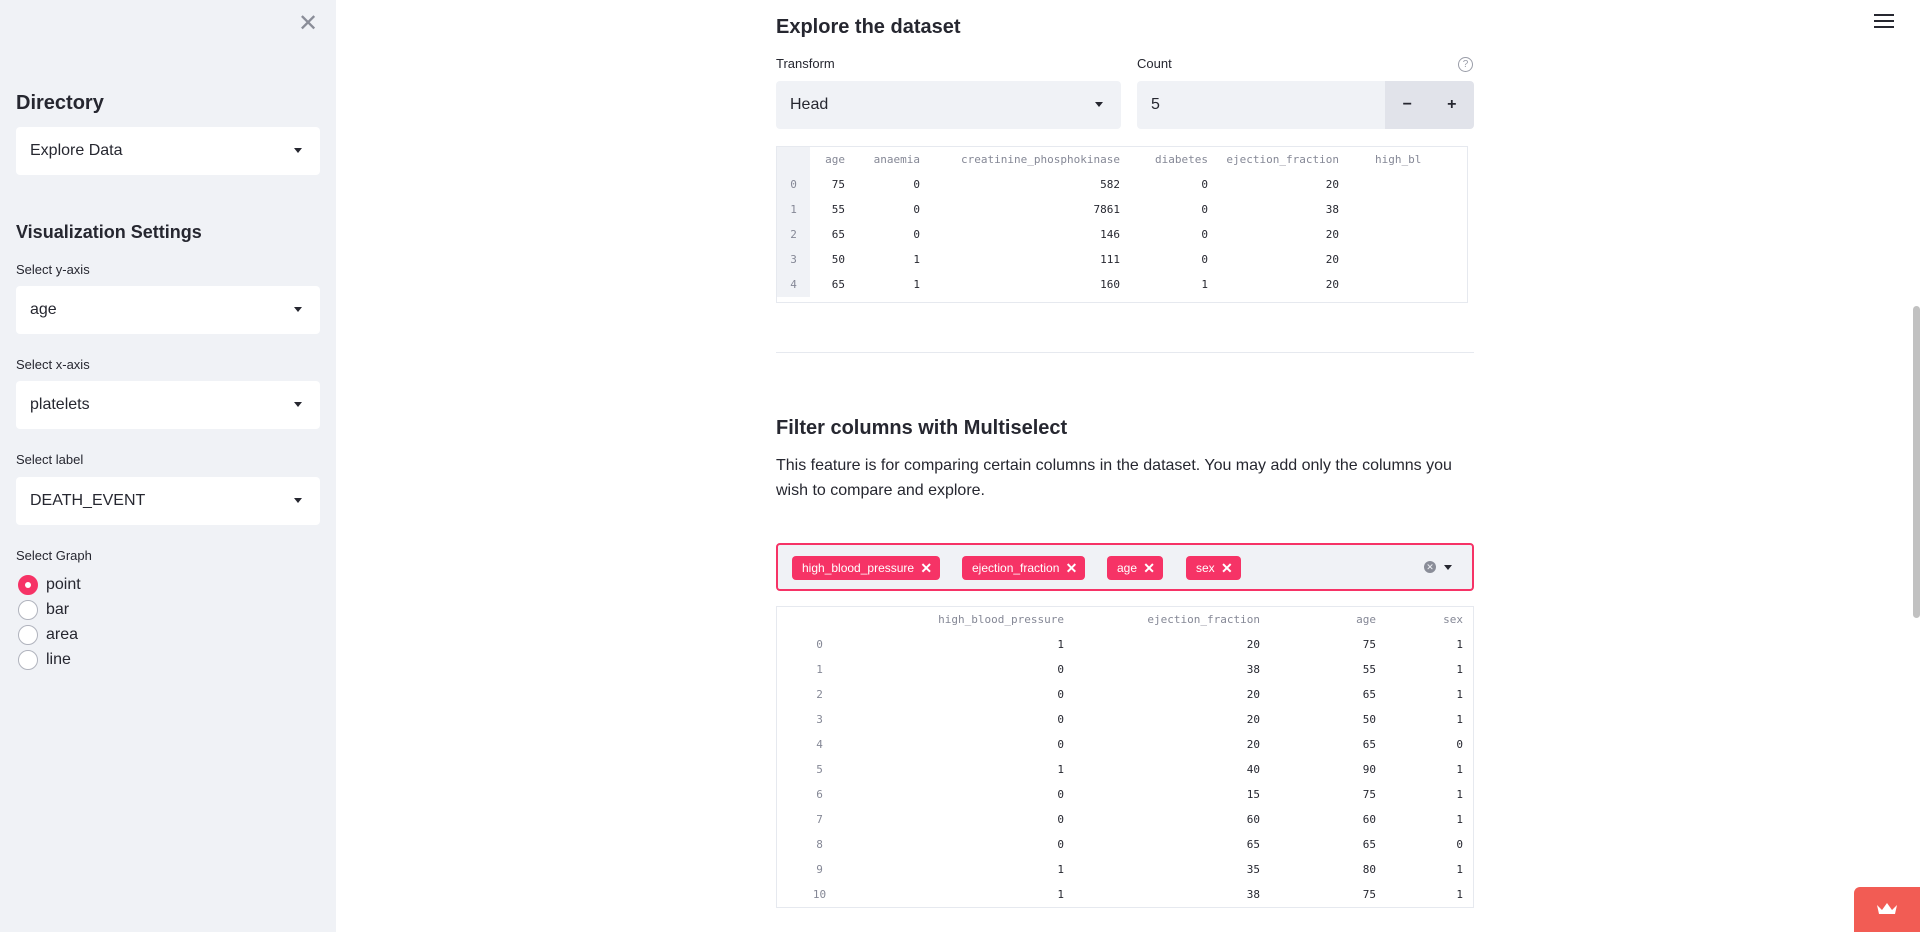 The height and width of the screenshot is (932, 1920). What do you see at coordinates (28, 635) in the screenshot?
I see `radio-button` at bounding box center [28, 635].